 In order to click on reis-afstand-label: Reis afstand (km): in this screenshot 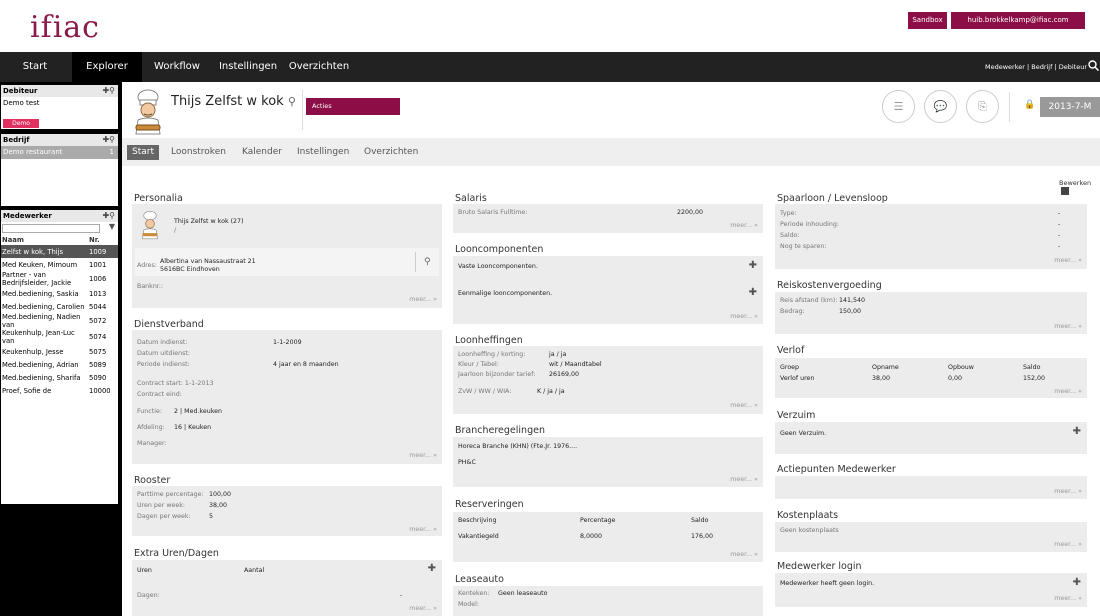, I will do `click(809, 300)`.